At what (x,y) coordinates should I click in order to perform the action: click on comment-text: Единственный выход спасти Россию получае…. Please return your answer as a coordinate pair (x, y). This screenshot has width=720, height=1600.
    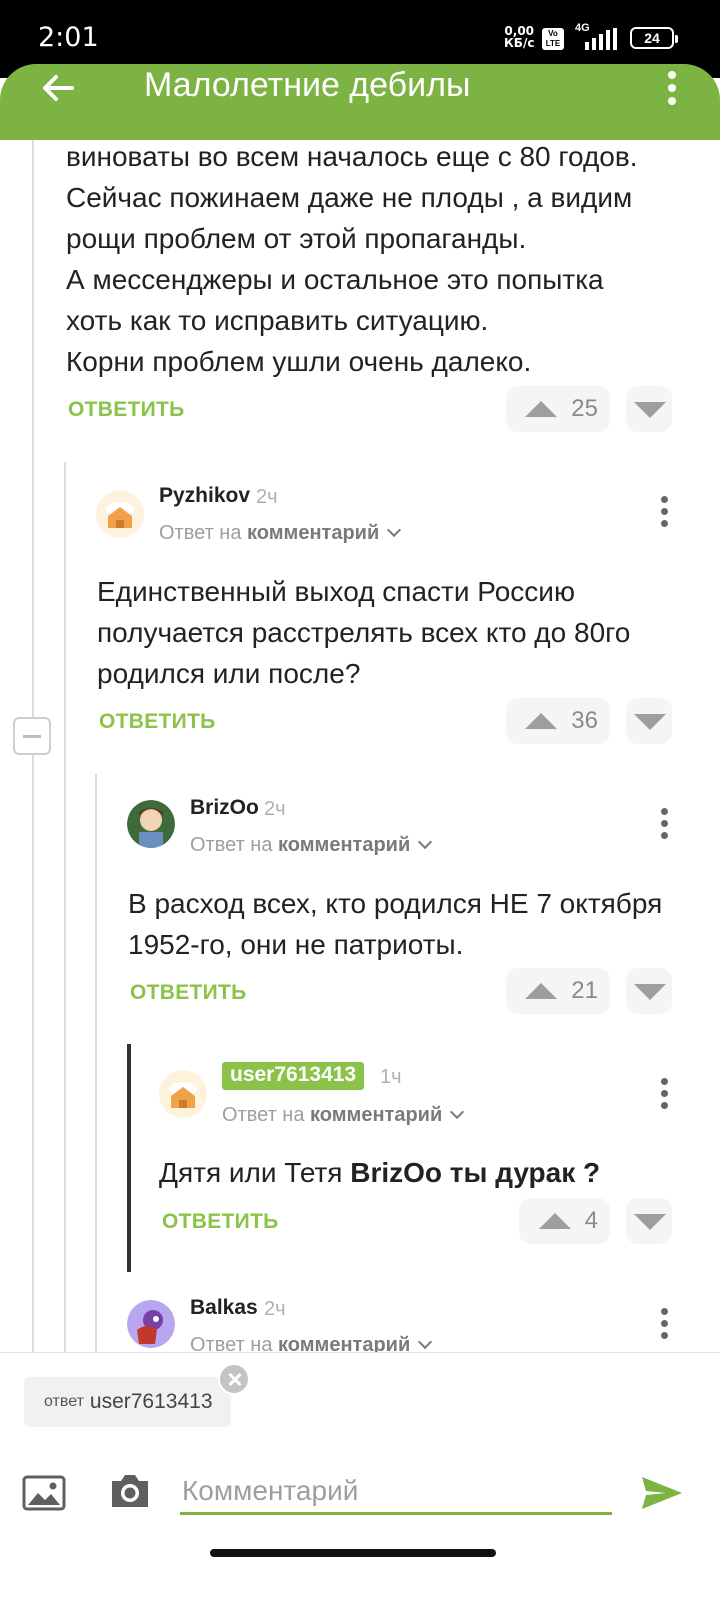
    Looking at the image, I should click on (364, 632).